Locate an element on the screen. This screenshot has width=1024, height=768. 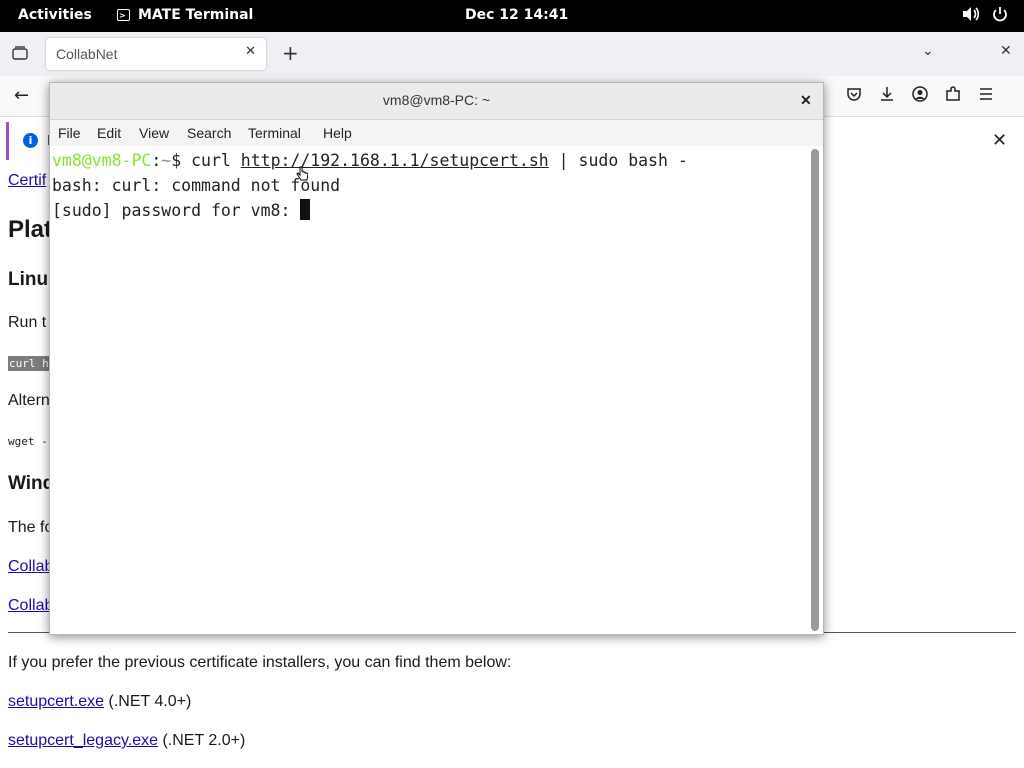
hamburger-menu-icon is located at coordinates (986, 94).